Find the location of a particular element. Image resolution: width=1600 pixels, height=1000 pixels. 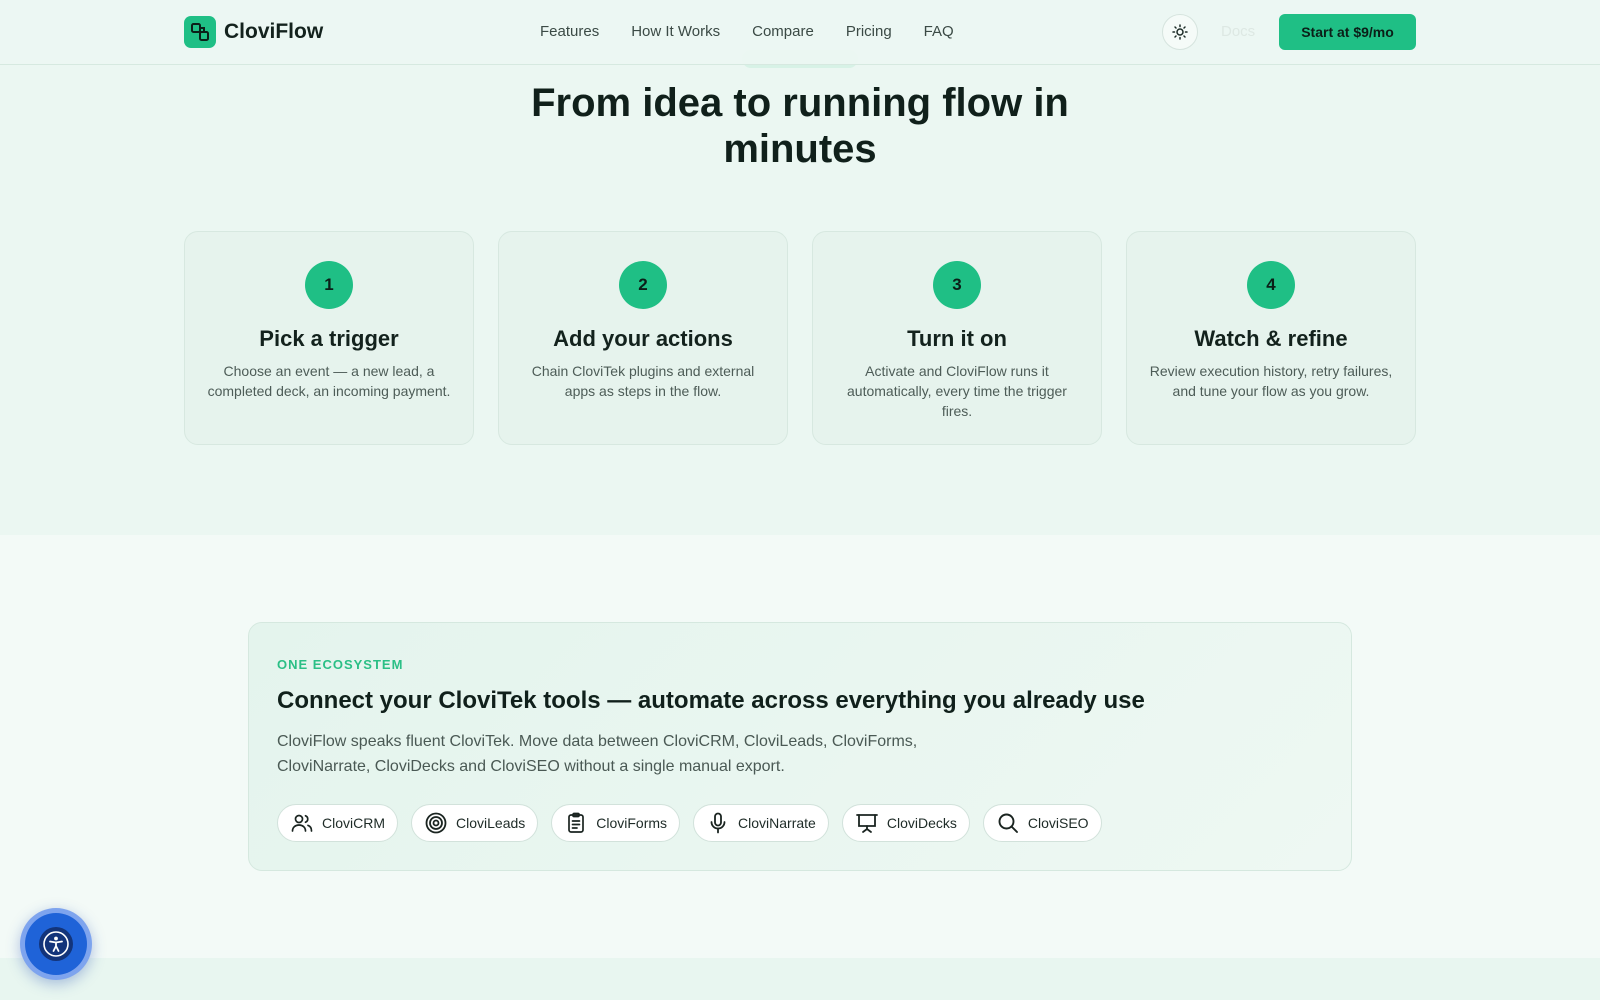

sun-icon is located at coordinates (1180, 32).